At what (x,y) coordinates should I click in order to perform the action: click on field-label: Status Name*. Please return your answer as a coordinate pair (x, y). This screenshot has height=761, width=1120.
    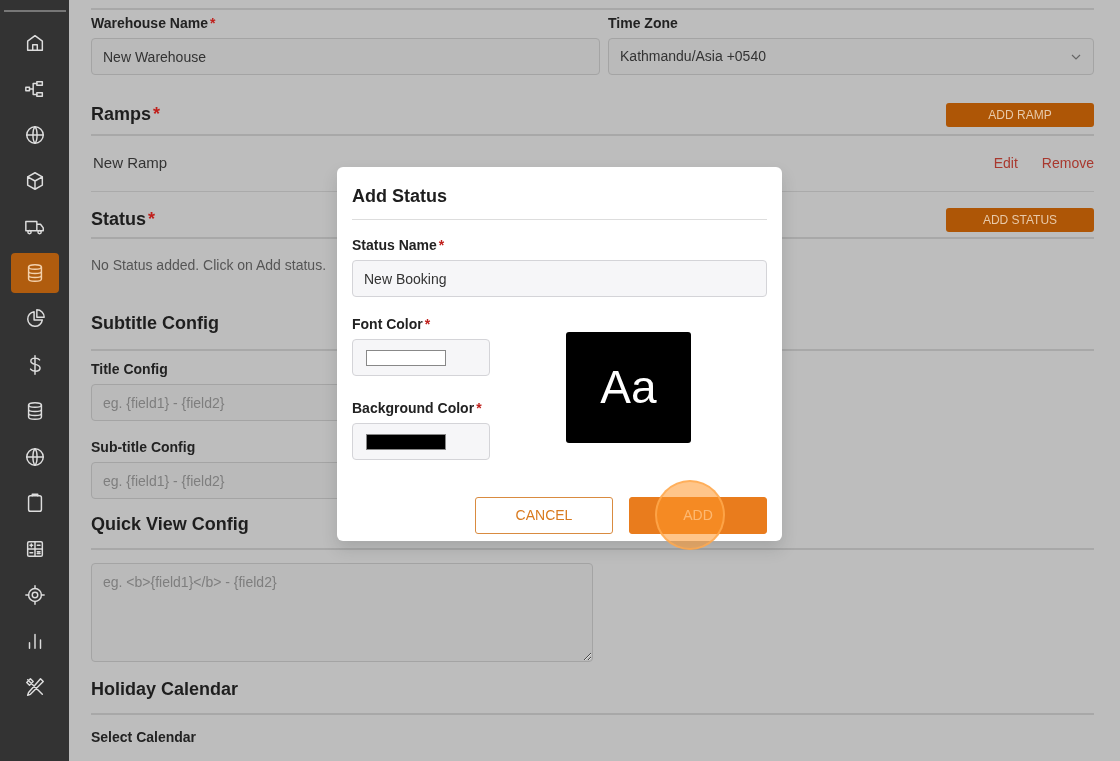
    Looking at the image, I should click on (398, 245).